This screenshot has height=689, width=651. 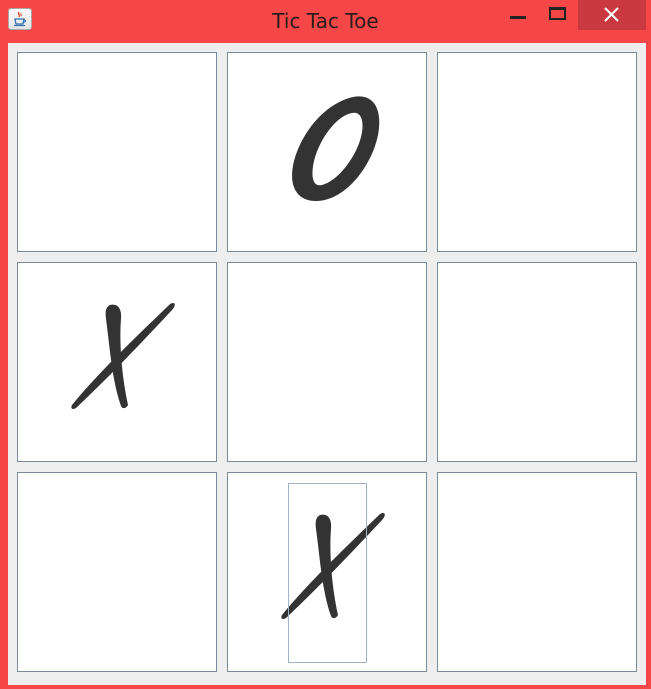 I want to click on close-button, so click(x=612, y=15).